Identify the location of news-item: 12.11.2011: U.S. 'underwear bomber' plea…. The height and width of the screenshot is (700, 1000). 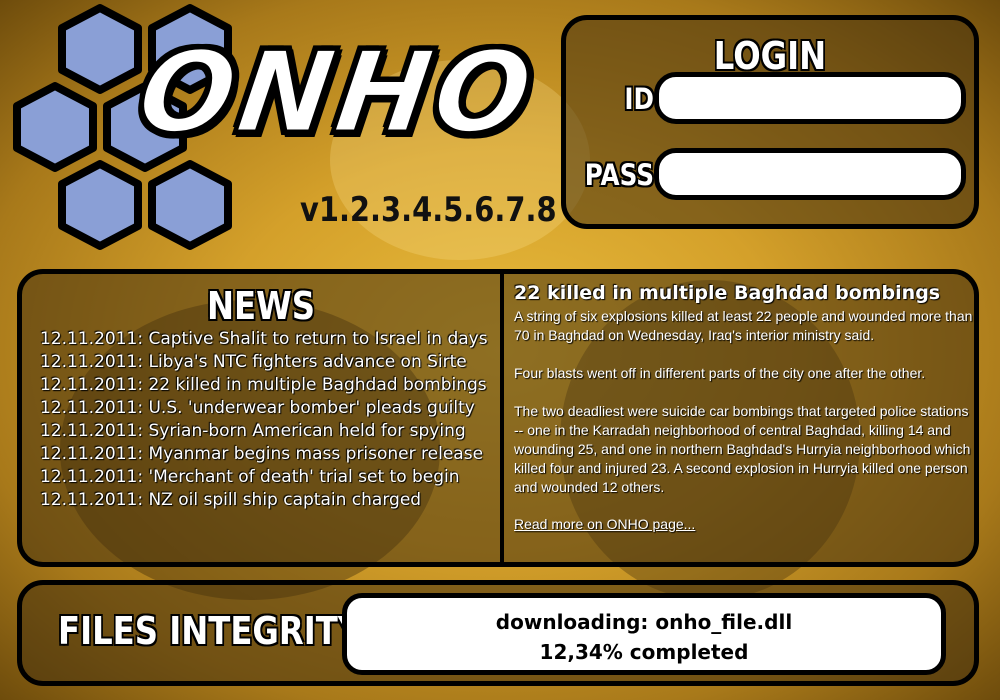
(264, 408).